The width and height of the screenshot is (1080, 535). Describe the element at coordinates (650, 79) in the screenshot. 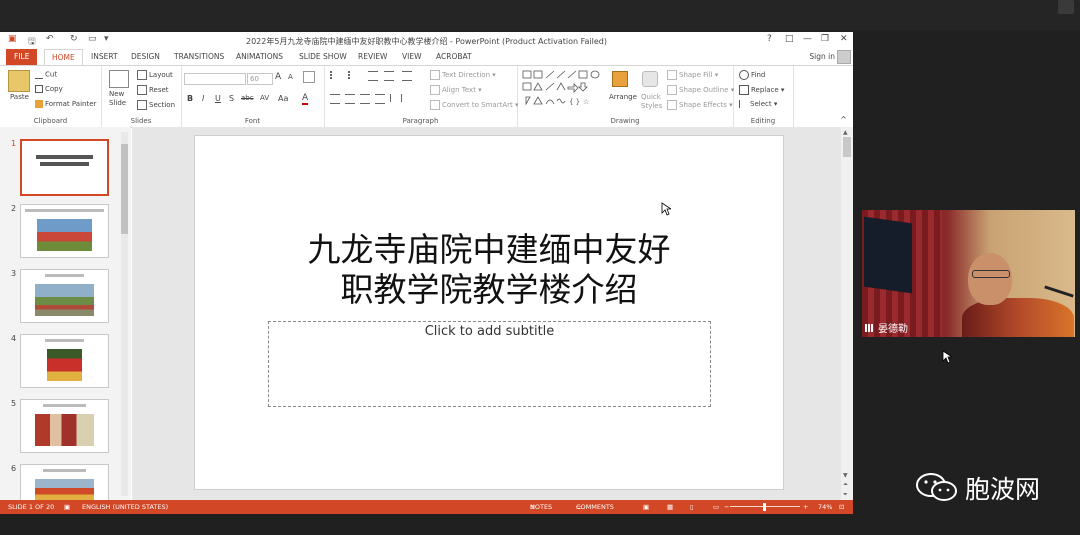

I see `quick-styles-icon` at that location.